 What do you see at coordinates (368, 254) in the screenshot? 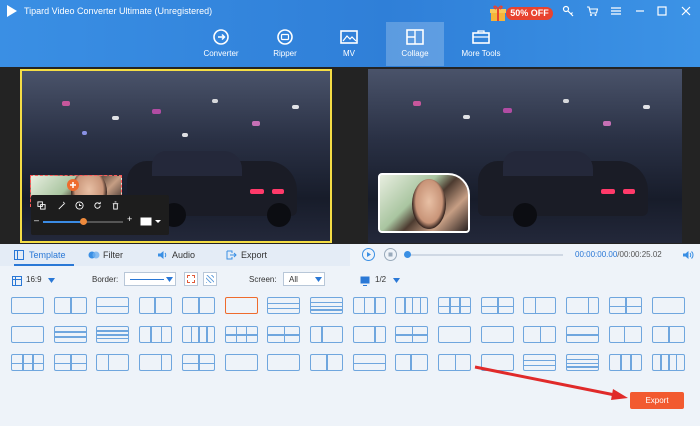
I see `play-icon` at bounding box center [368, 254].